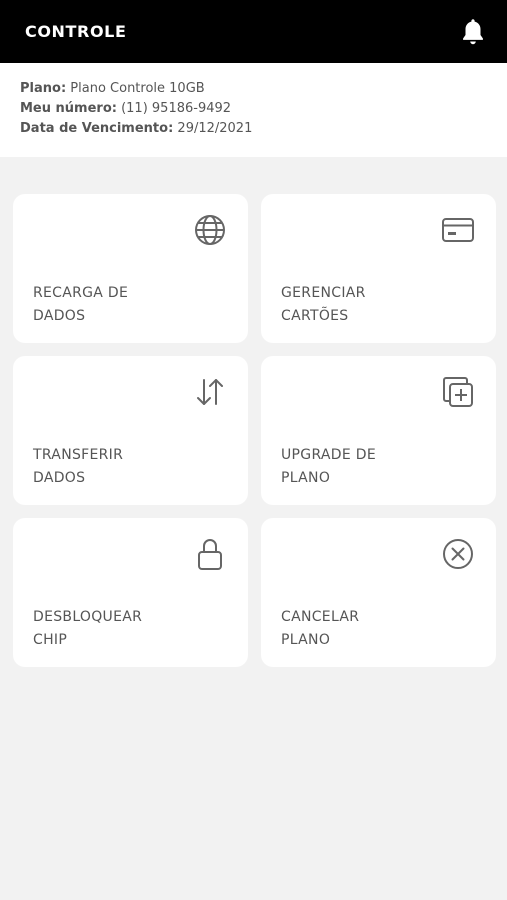  I want to click on card-label: TRANSFERIR DADOS, so click(78, 466).